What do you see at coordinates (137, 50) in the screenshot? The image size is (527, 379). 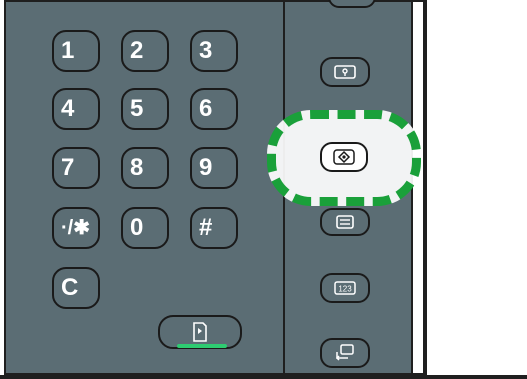 I see `key-2-label: 2` at bounding box center [137, 50].